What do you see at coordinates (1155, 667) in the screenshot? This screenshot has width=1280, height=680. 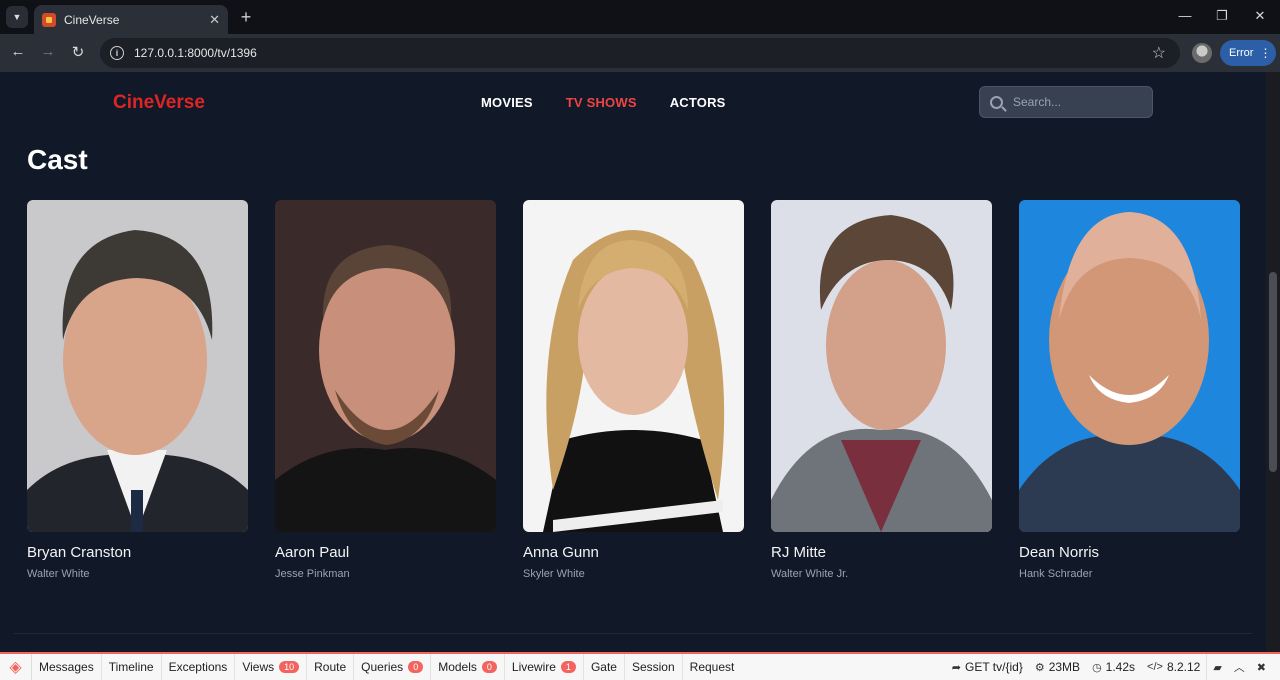 I see `code-icon: </>` at bounding box center [1155, 667].